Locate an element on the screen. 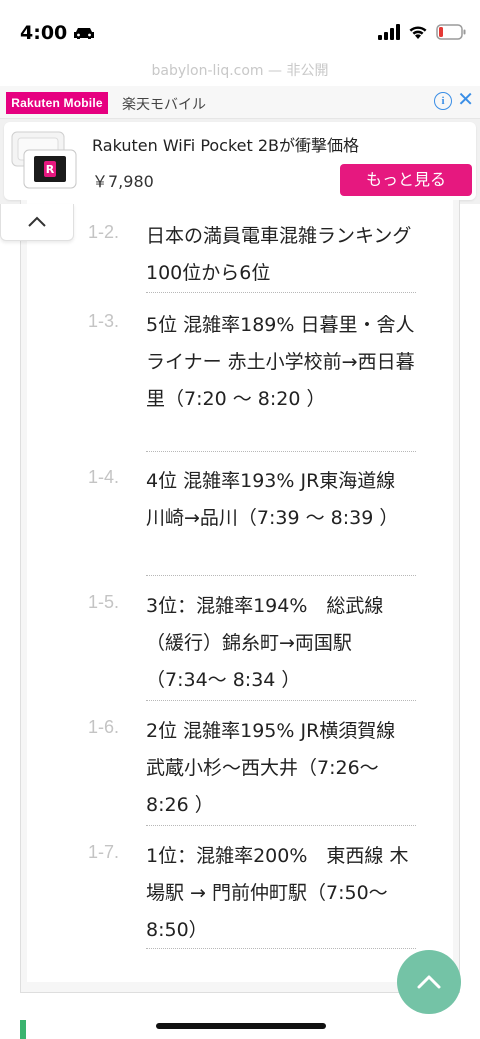 The width and height of the screenshot is (480, 1039). ad-price: ￥7,980 is located at coordinates (123, 181).